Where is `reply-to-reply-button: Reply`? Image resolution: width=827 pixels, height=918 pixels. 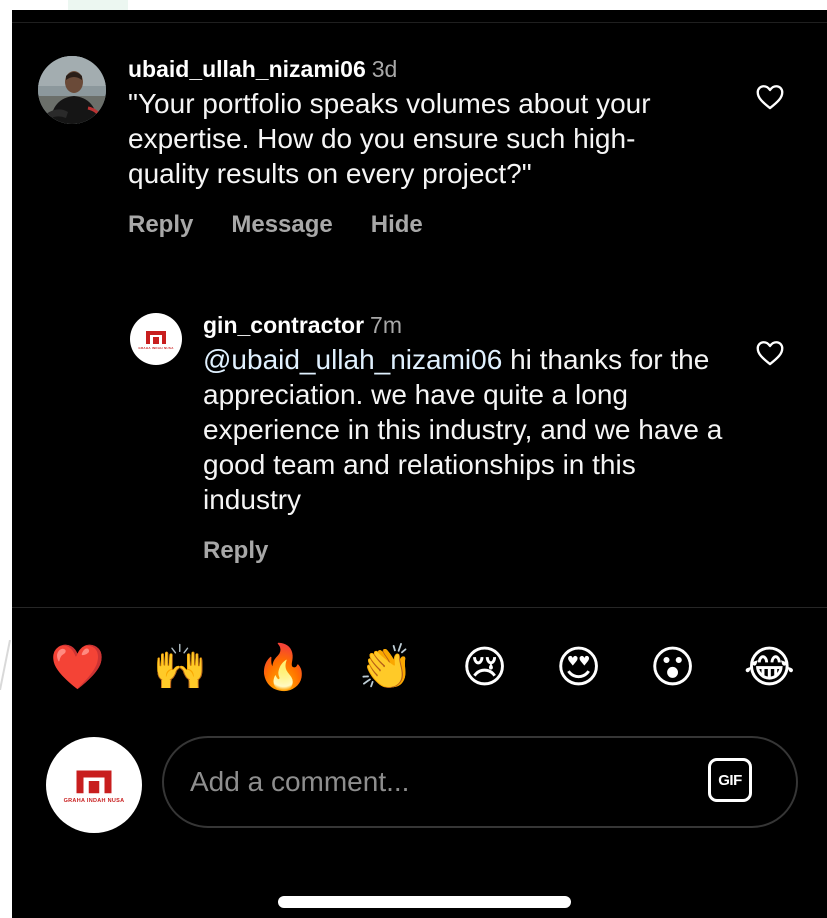 reply-to-reply-button: Reply is located at coordinates (235, 551).